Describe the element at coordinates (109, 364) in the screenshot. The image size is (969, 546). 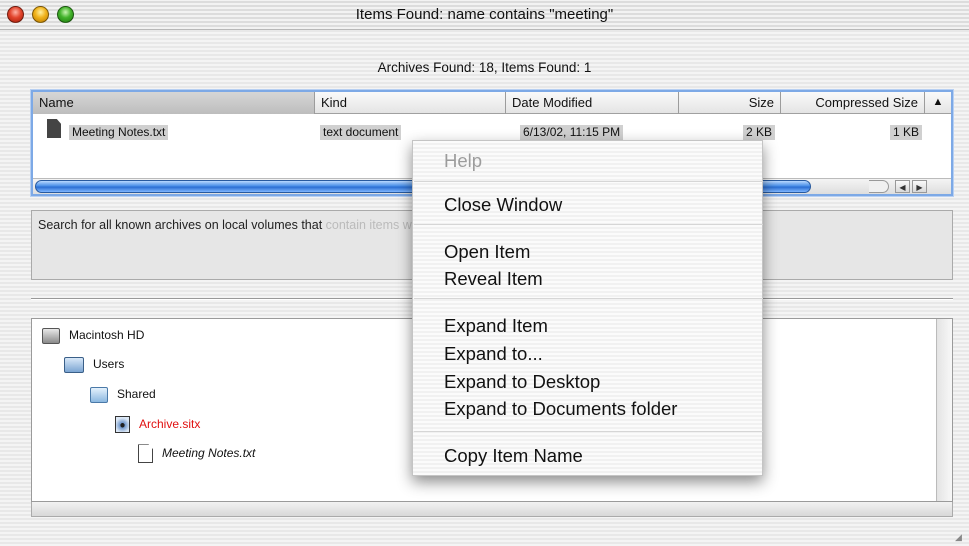
I see `tree-node-label: Users` at that location.